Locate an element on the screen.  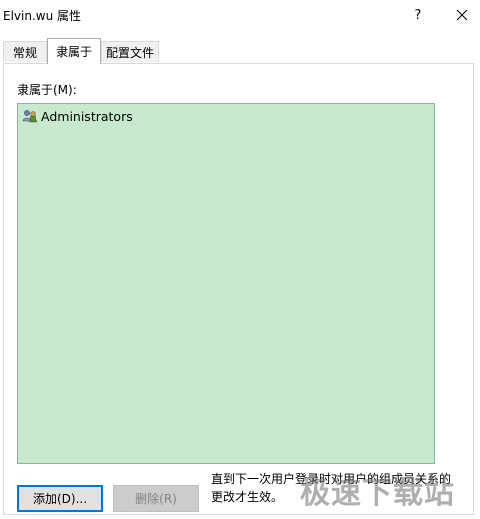
help-button: ? is located at coordinates (418, 15).